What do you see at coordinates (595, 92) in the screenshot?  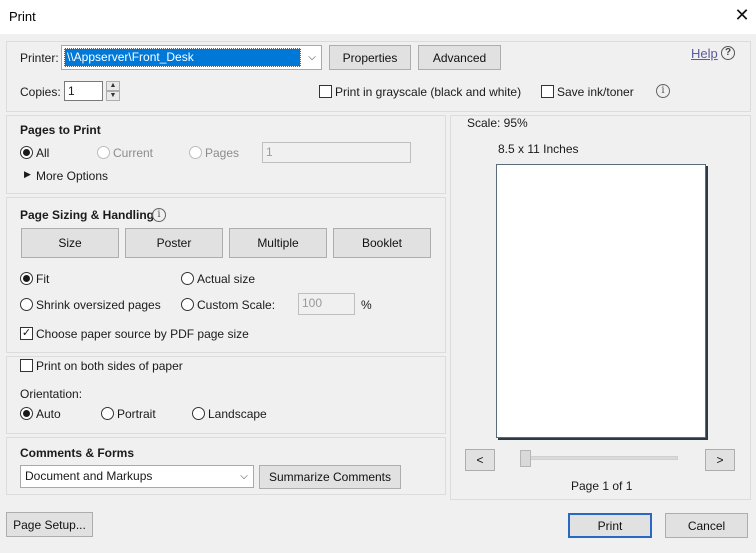 I see `save-ink-label: Save ink/toner` at bounding box center [595, 92].